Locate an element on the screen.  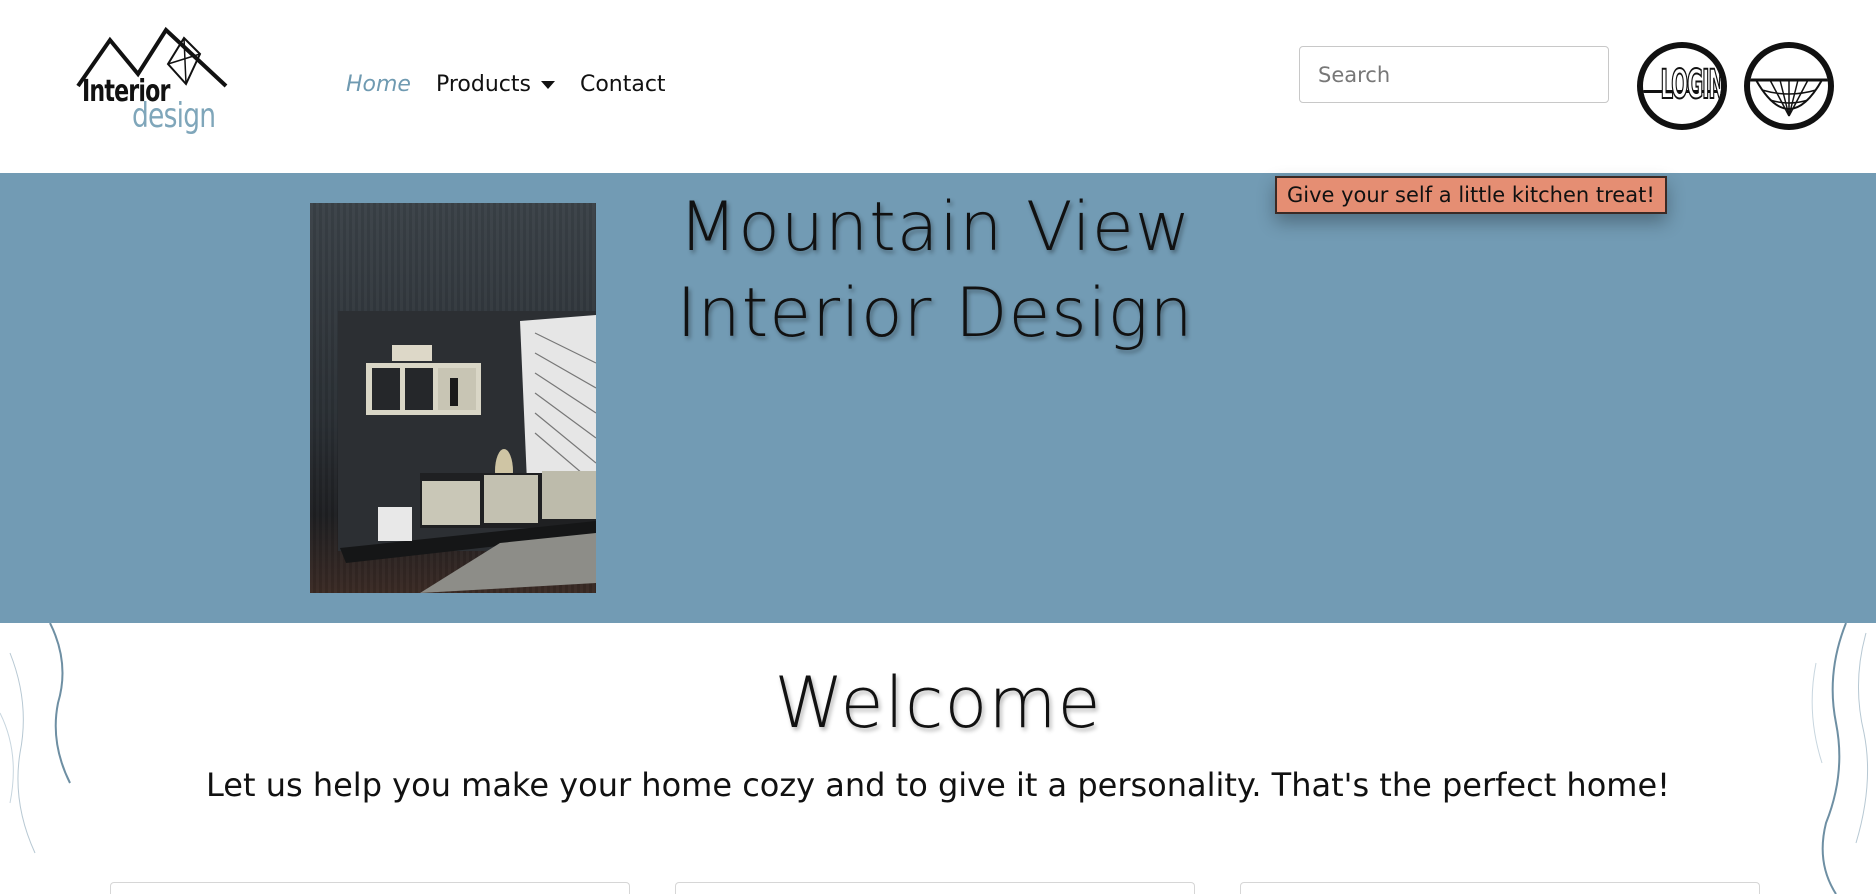
cart-button is located at coordinates (1789, 86).